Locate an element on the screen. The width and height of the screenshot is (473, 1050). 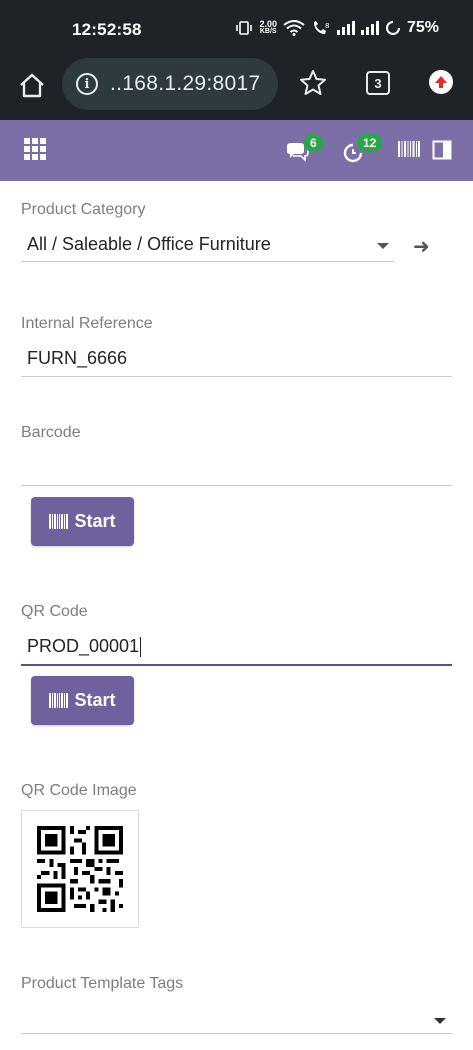
barcode-start-label: Start is located at coordinates (95, 521).